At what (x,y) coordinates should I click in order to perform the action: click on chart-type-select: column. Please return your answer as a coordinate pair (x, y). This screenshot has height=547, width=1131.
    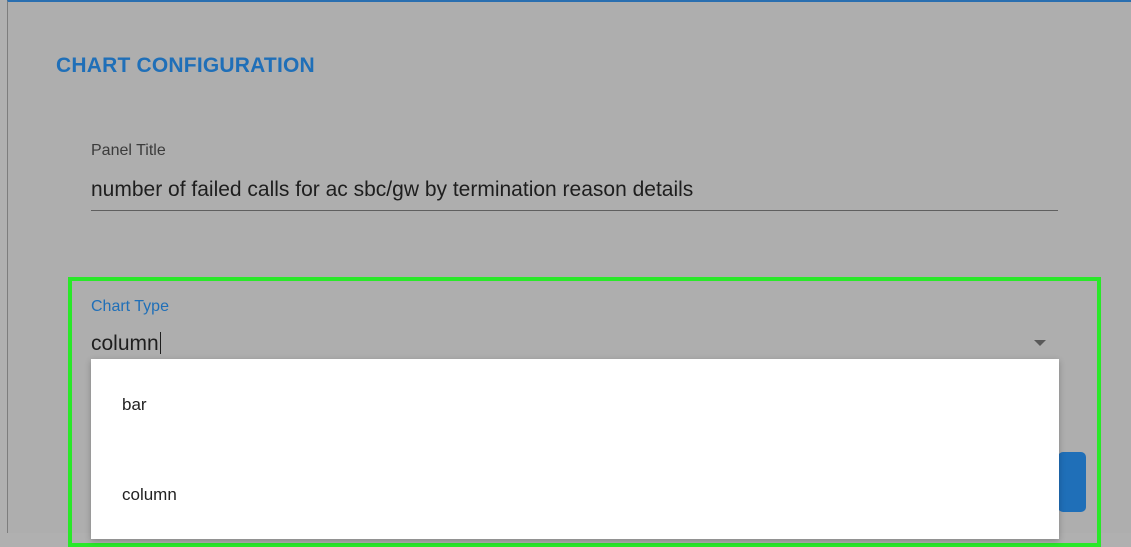
    Looking at the image, I should click on (126, 344).